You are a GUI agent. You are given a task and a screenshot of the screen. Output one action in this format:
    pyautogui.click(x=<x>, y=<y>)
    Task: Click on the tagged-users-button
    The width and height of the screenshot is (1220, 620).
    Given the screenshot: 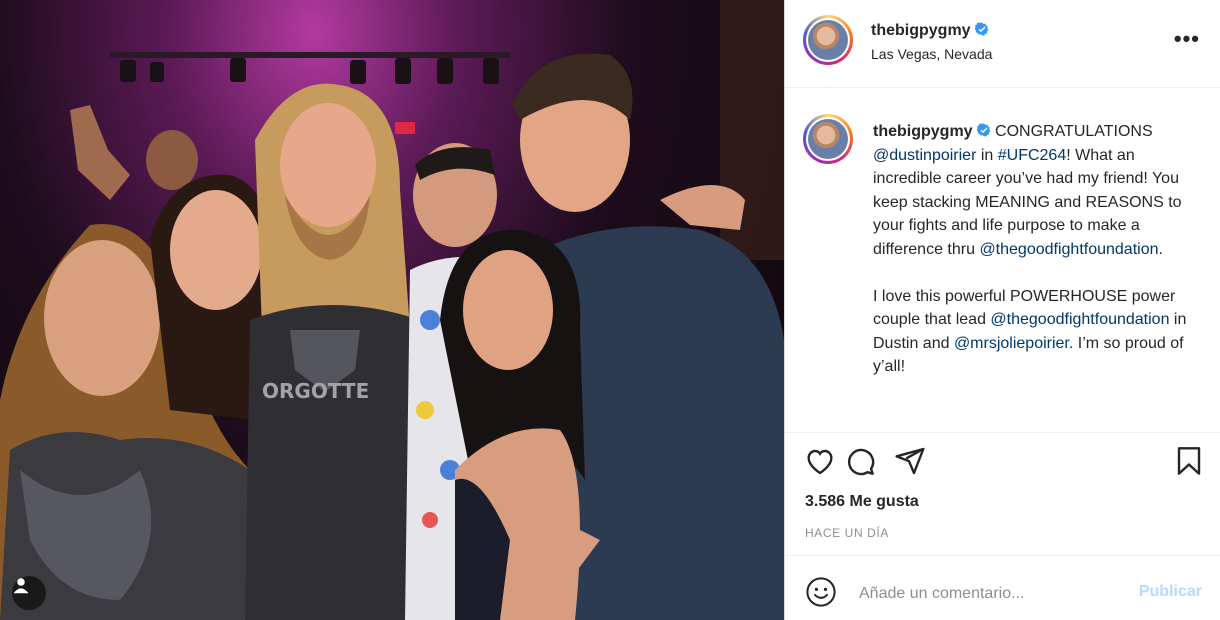 What is the action you would take?
    pyautogui.click(x=29, y=593)
    